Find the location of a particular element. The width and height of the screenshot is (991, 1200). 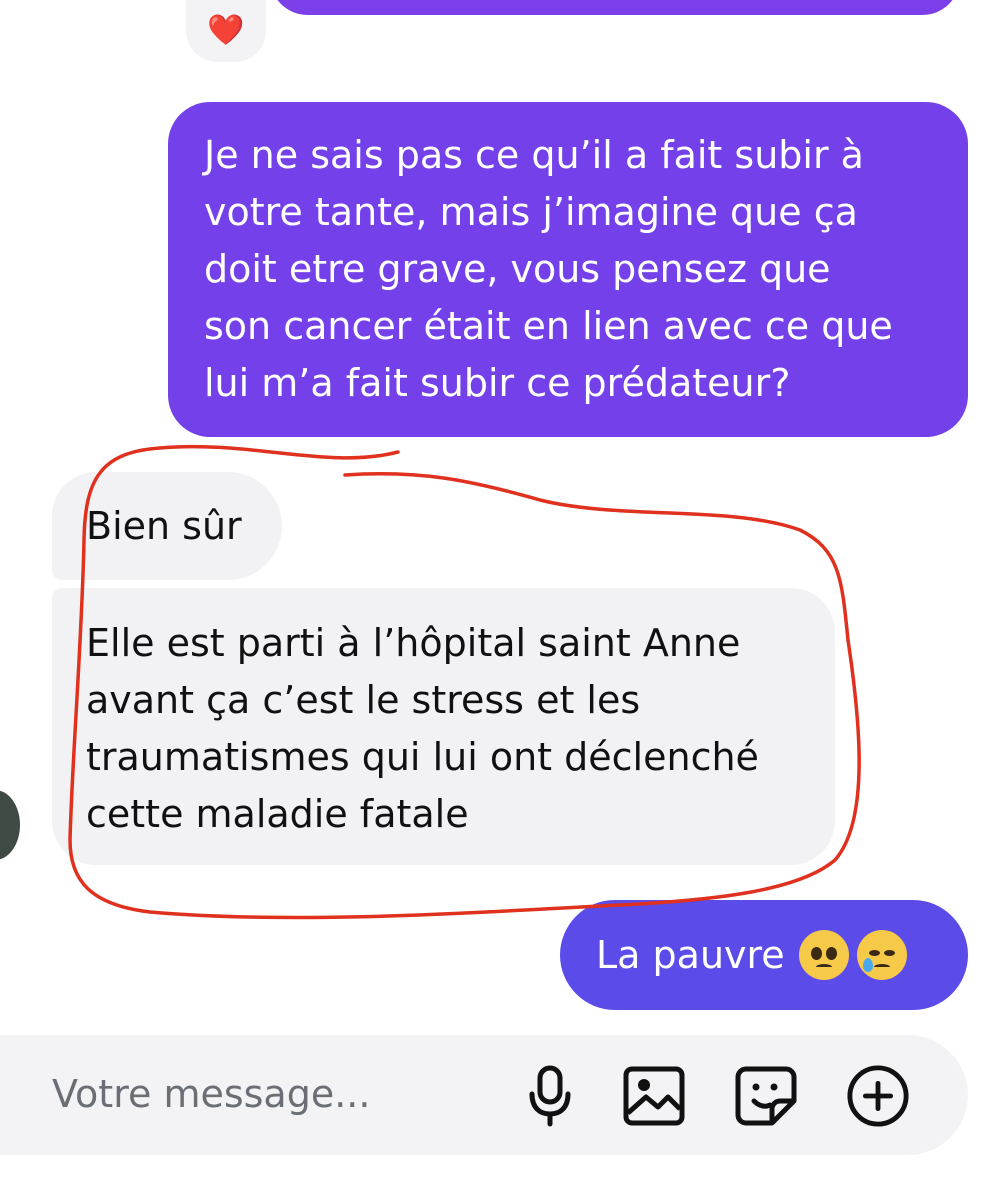

microphone-icon is located at coordinates (550, 1096).